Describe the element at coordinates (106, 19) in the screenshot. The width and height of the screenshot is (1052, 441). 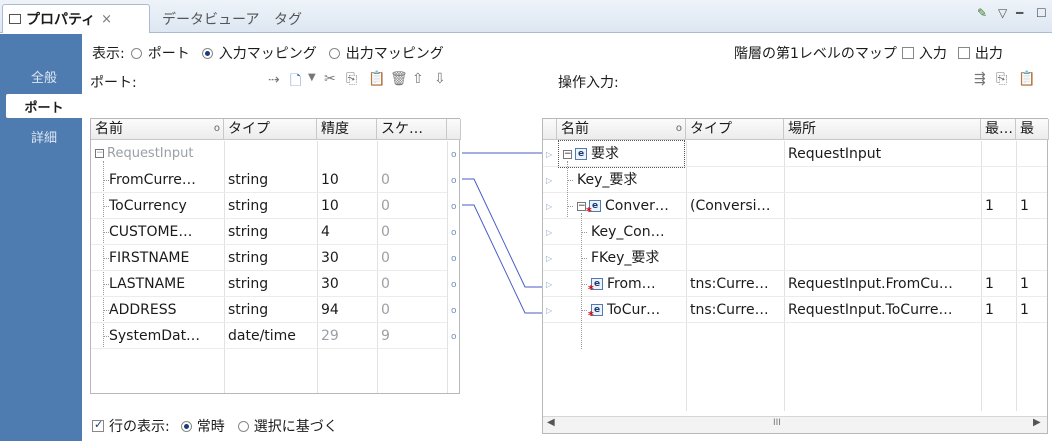
I see `tab-close-icon: ×` at that location.